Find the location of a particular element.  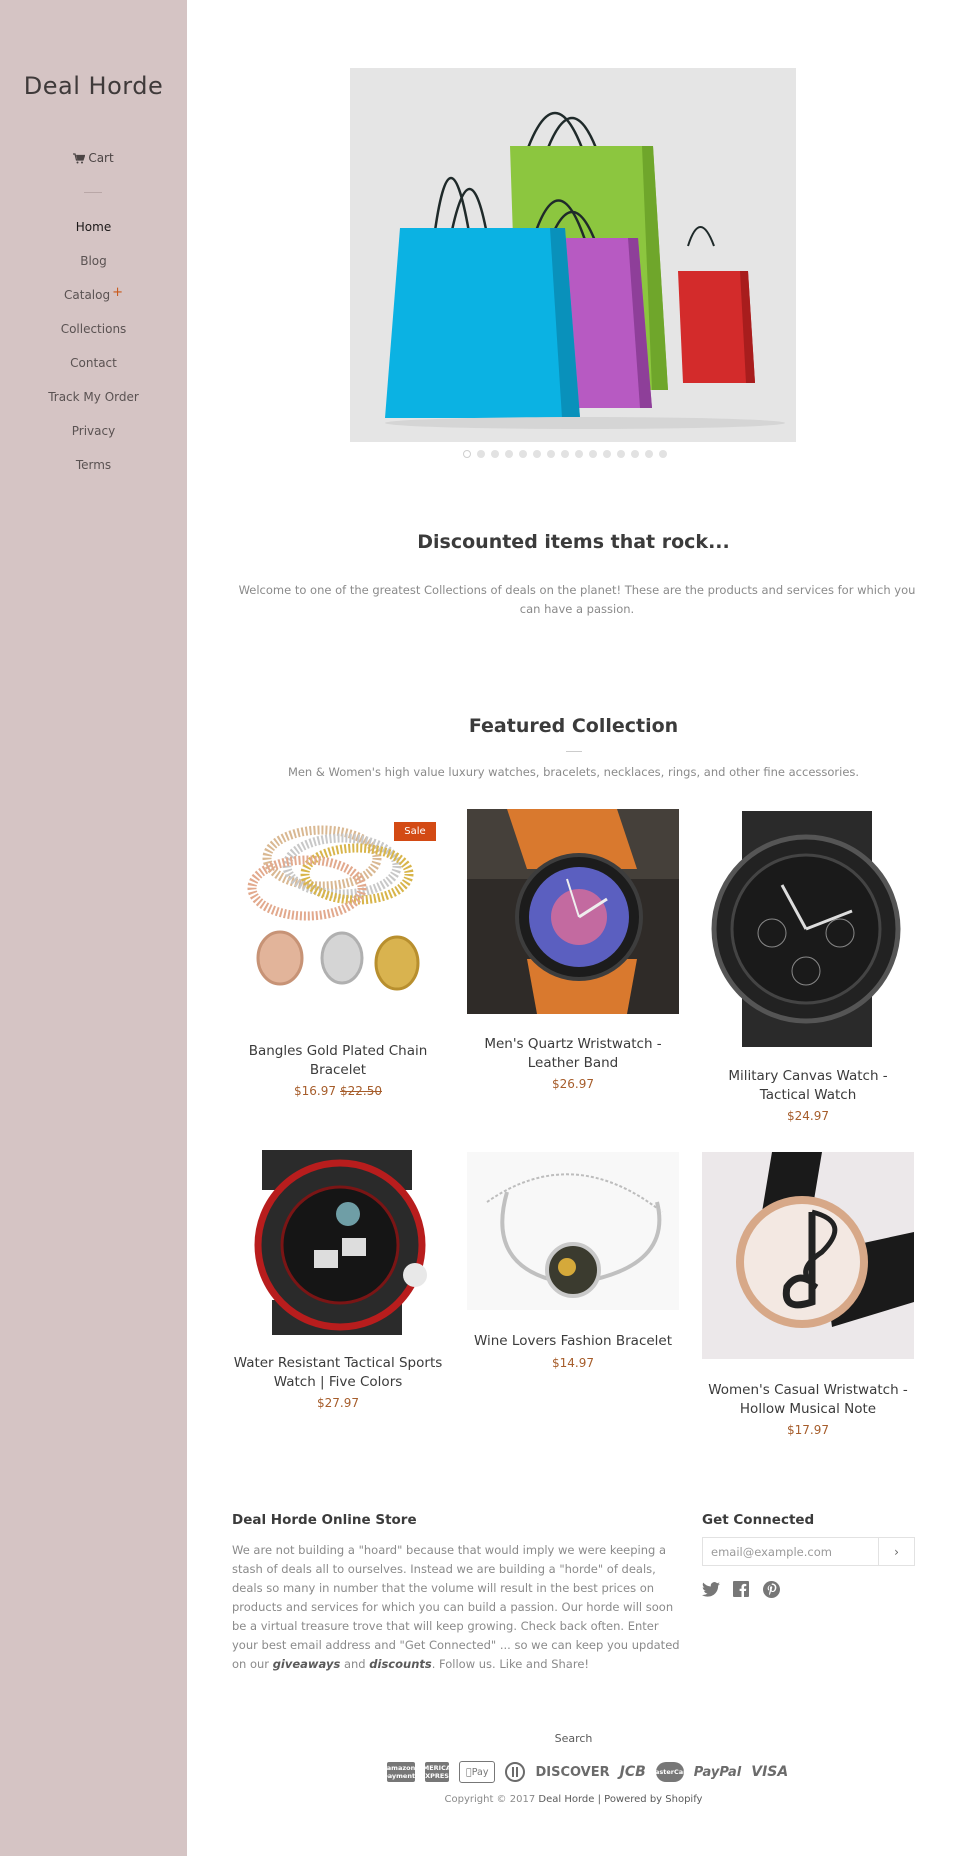

shopping-bags-image is located at coordinates (573, 255).